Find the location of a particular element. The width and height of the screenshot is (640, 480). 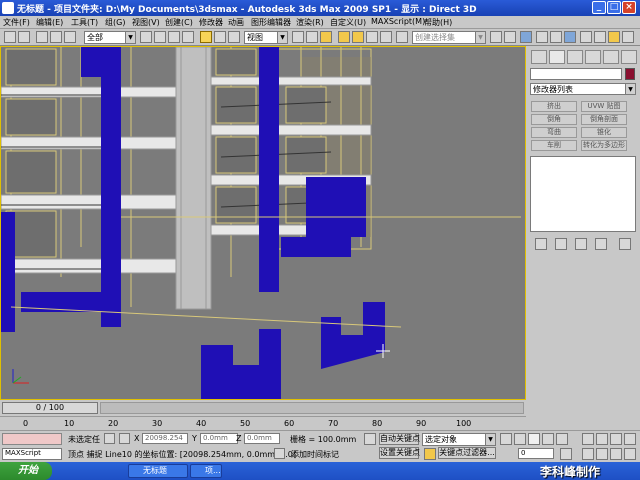

zoom-extents-all-icon is located at coordinates (630, 439).